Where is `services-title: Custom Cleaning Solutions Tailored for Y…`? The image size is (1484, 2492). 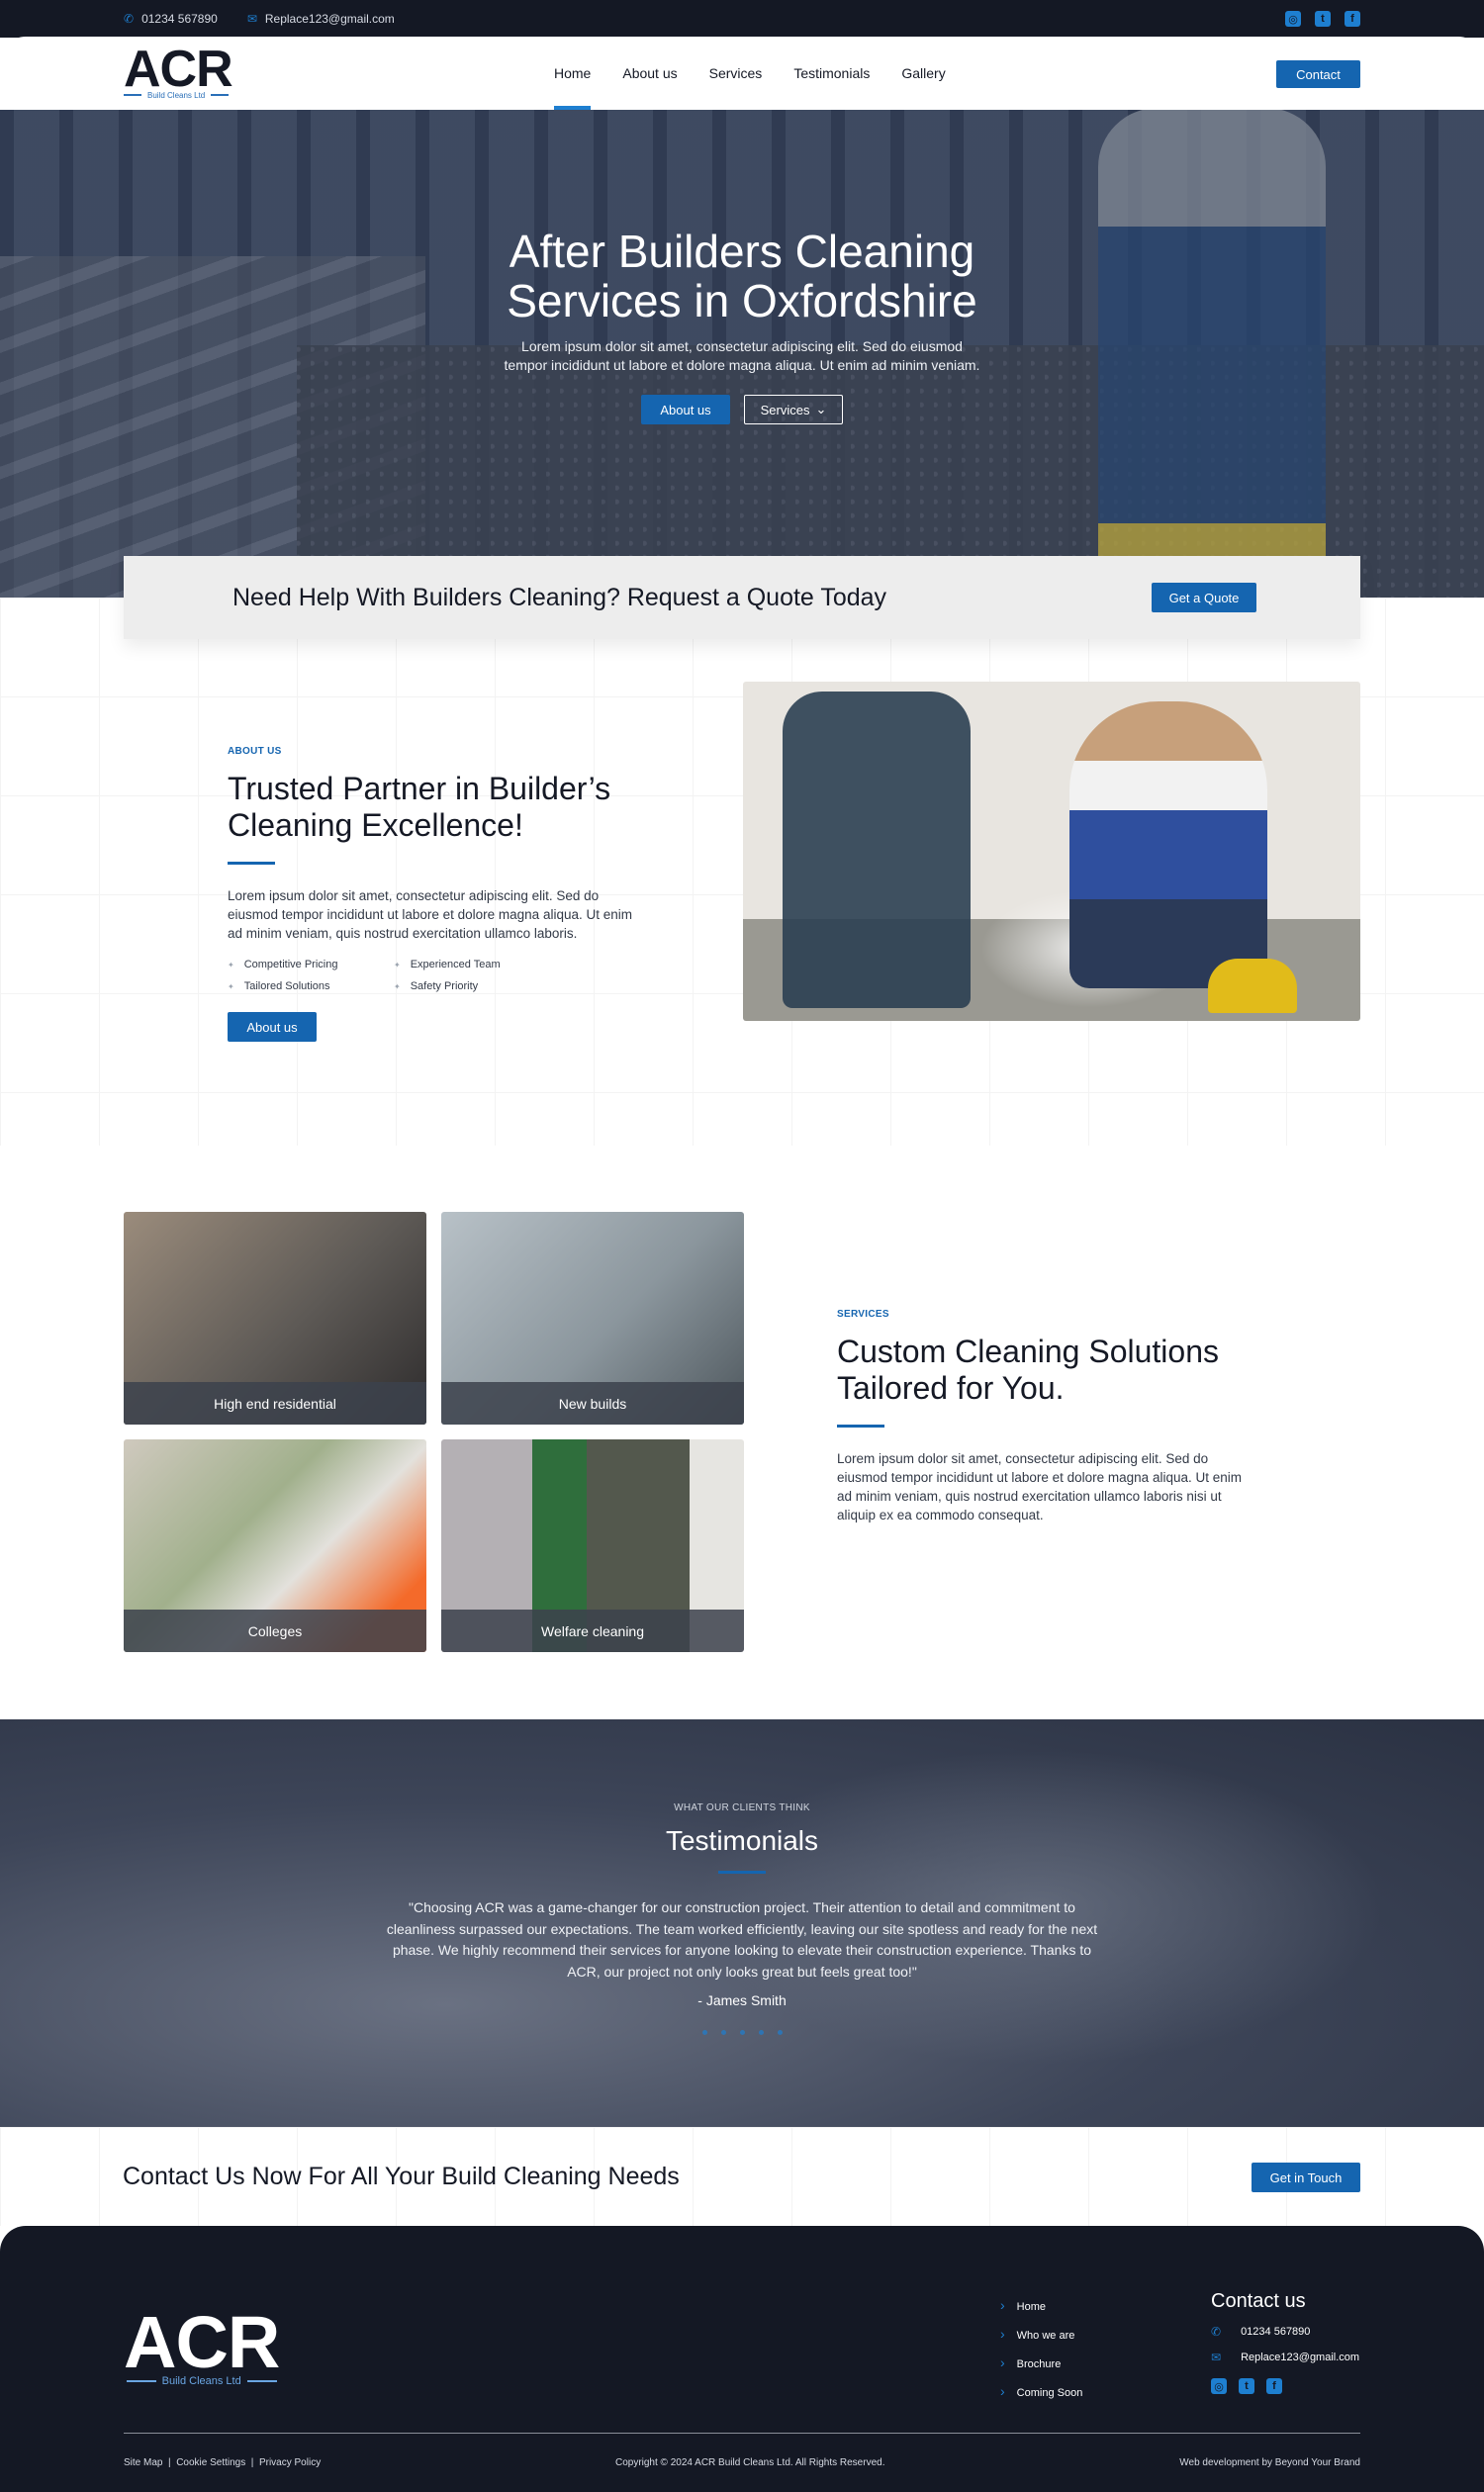 services-title: Custom Cleaning Solutions Tailored for Y… is located at coordinates (1028, 1370).